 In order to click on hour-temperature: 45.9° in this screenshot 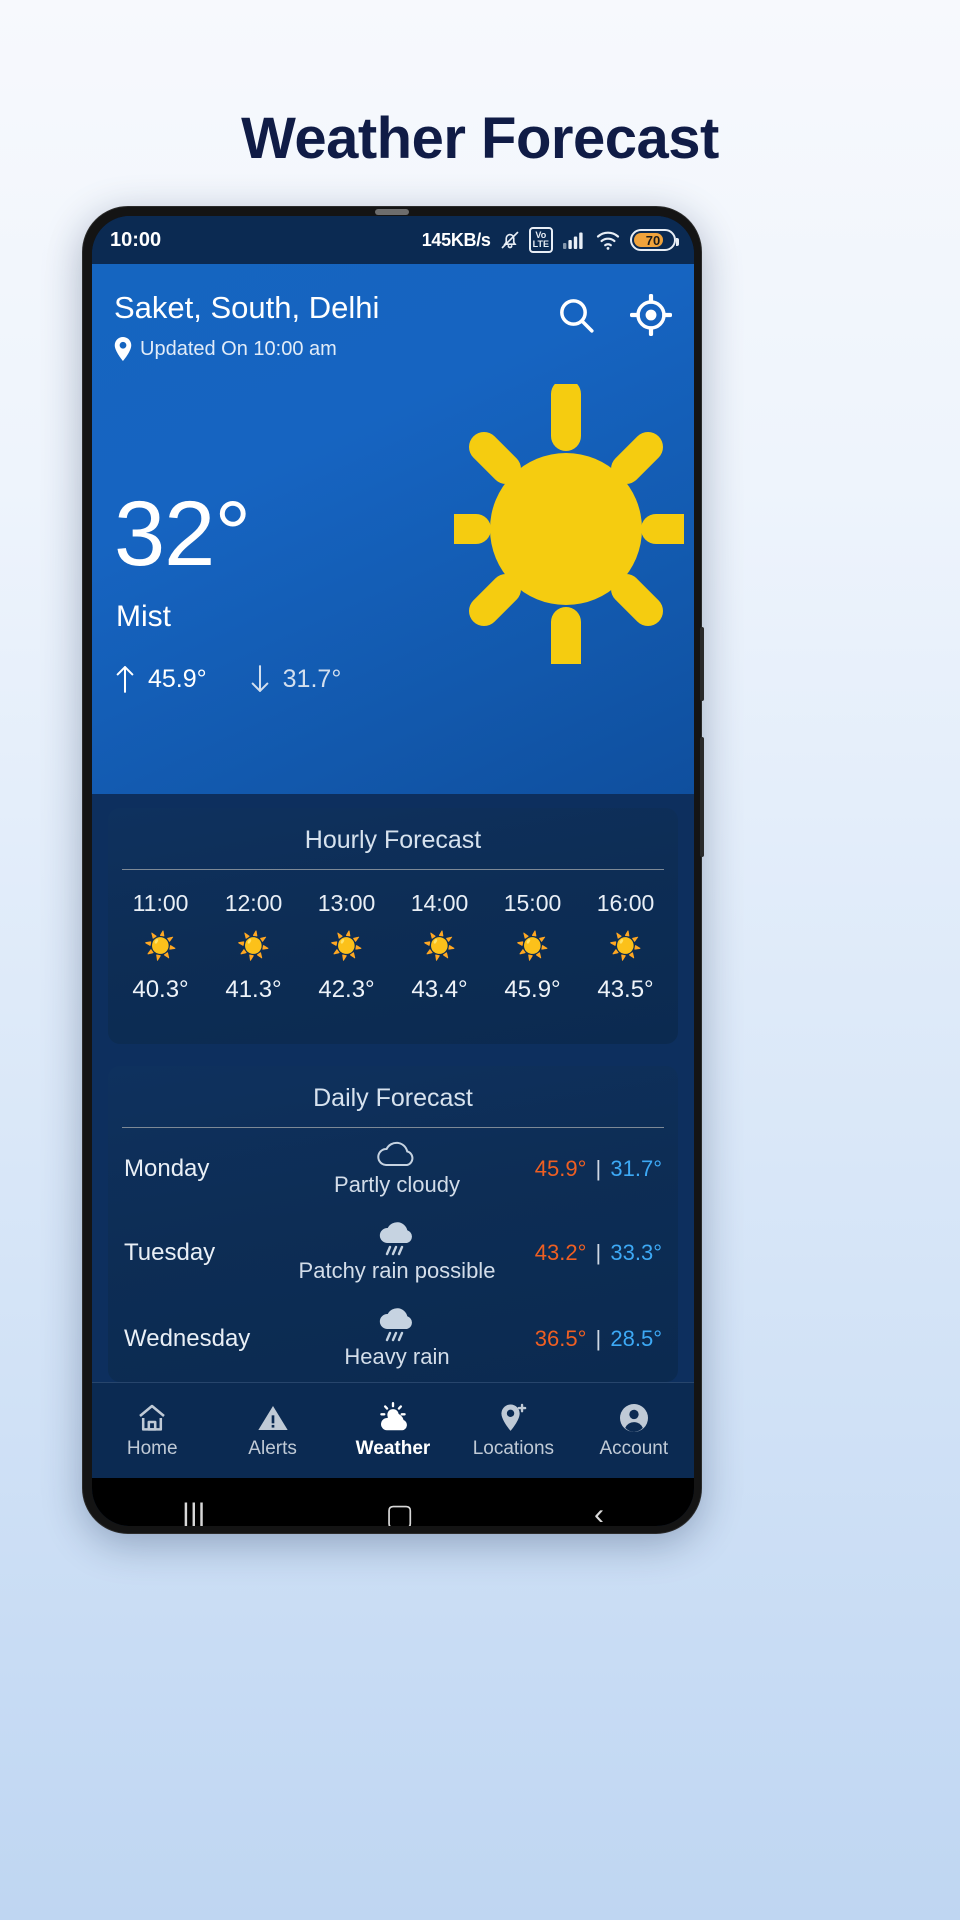, I will do `click(532, 989)`.